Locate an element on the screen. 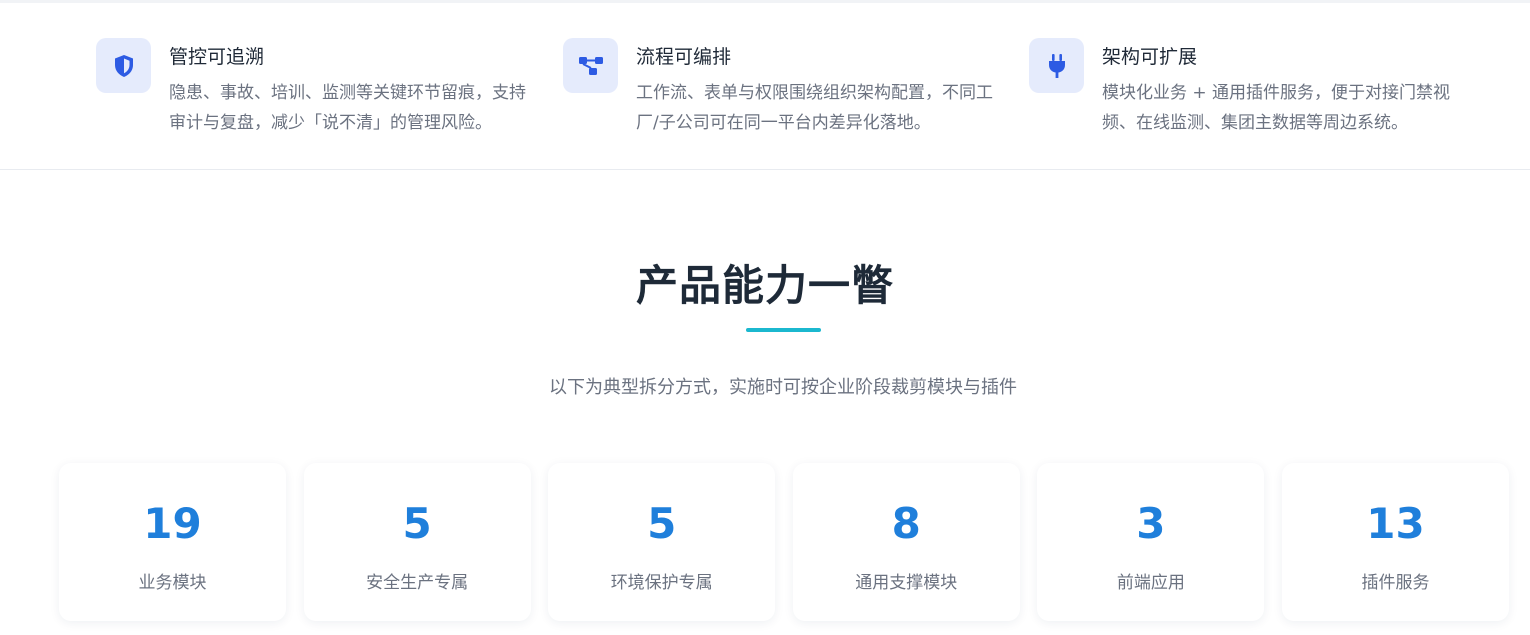 This screenshot has height=635, width=1530. stat-card-plugin-services: 13 插件服务 is located at coordinates (1395, 542).